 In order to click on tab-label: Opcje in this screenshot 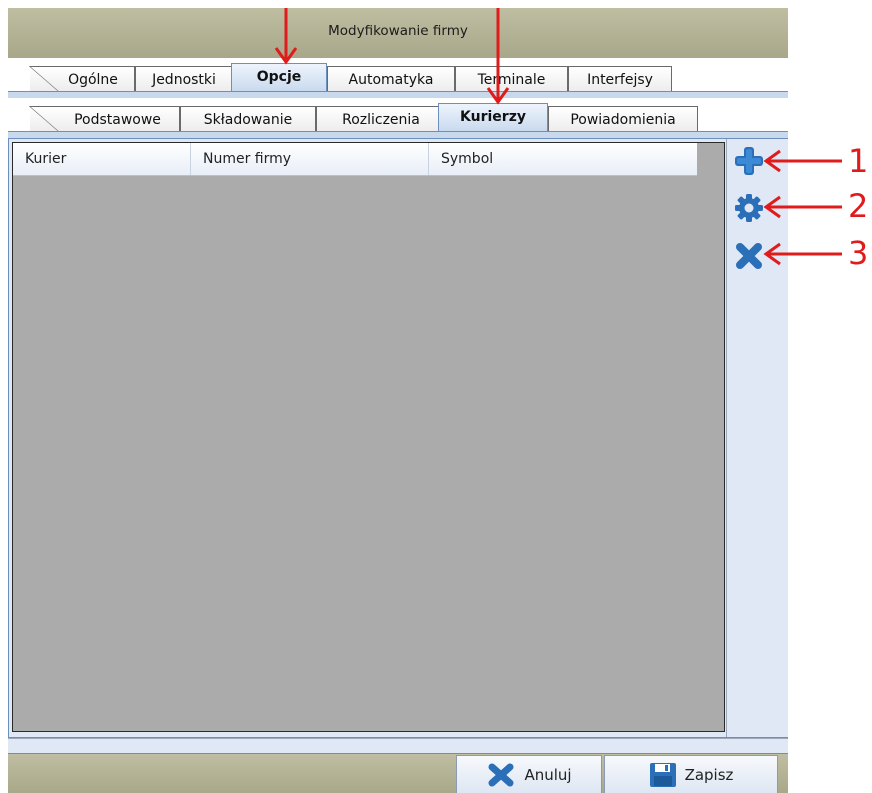, I will do `click(279, 77)`.